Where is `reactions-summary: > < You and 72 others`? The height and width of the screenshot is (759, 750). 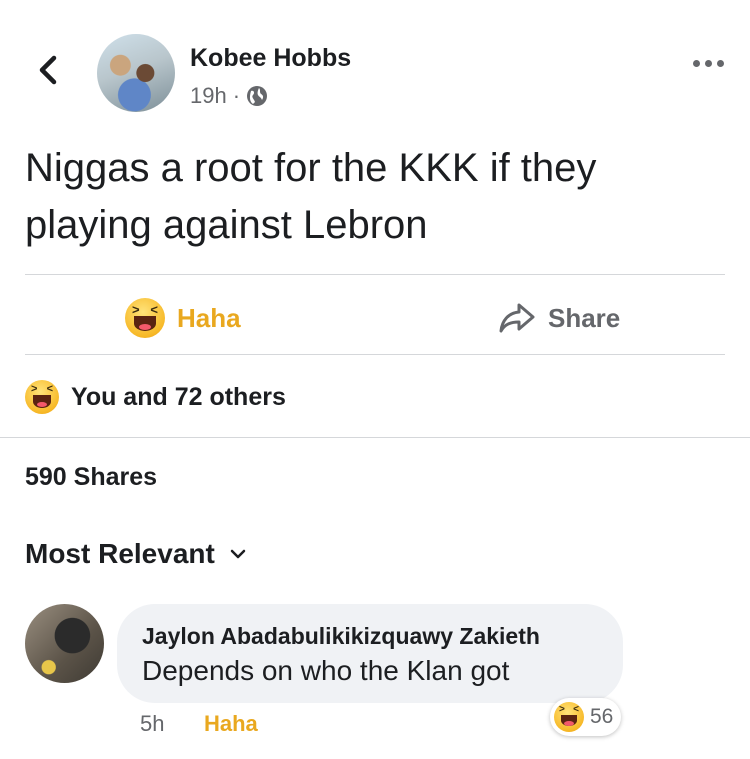 reactions-summary: > < You and 72 others is located at coordinates (155, 397).